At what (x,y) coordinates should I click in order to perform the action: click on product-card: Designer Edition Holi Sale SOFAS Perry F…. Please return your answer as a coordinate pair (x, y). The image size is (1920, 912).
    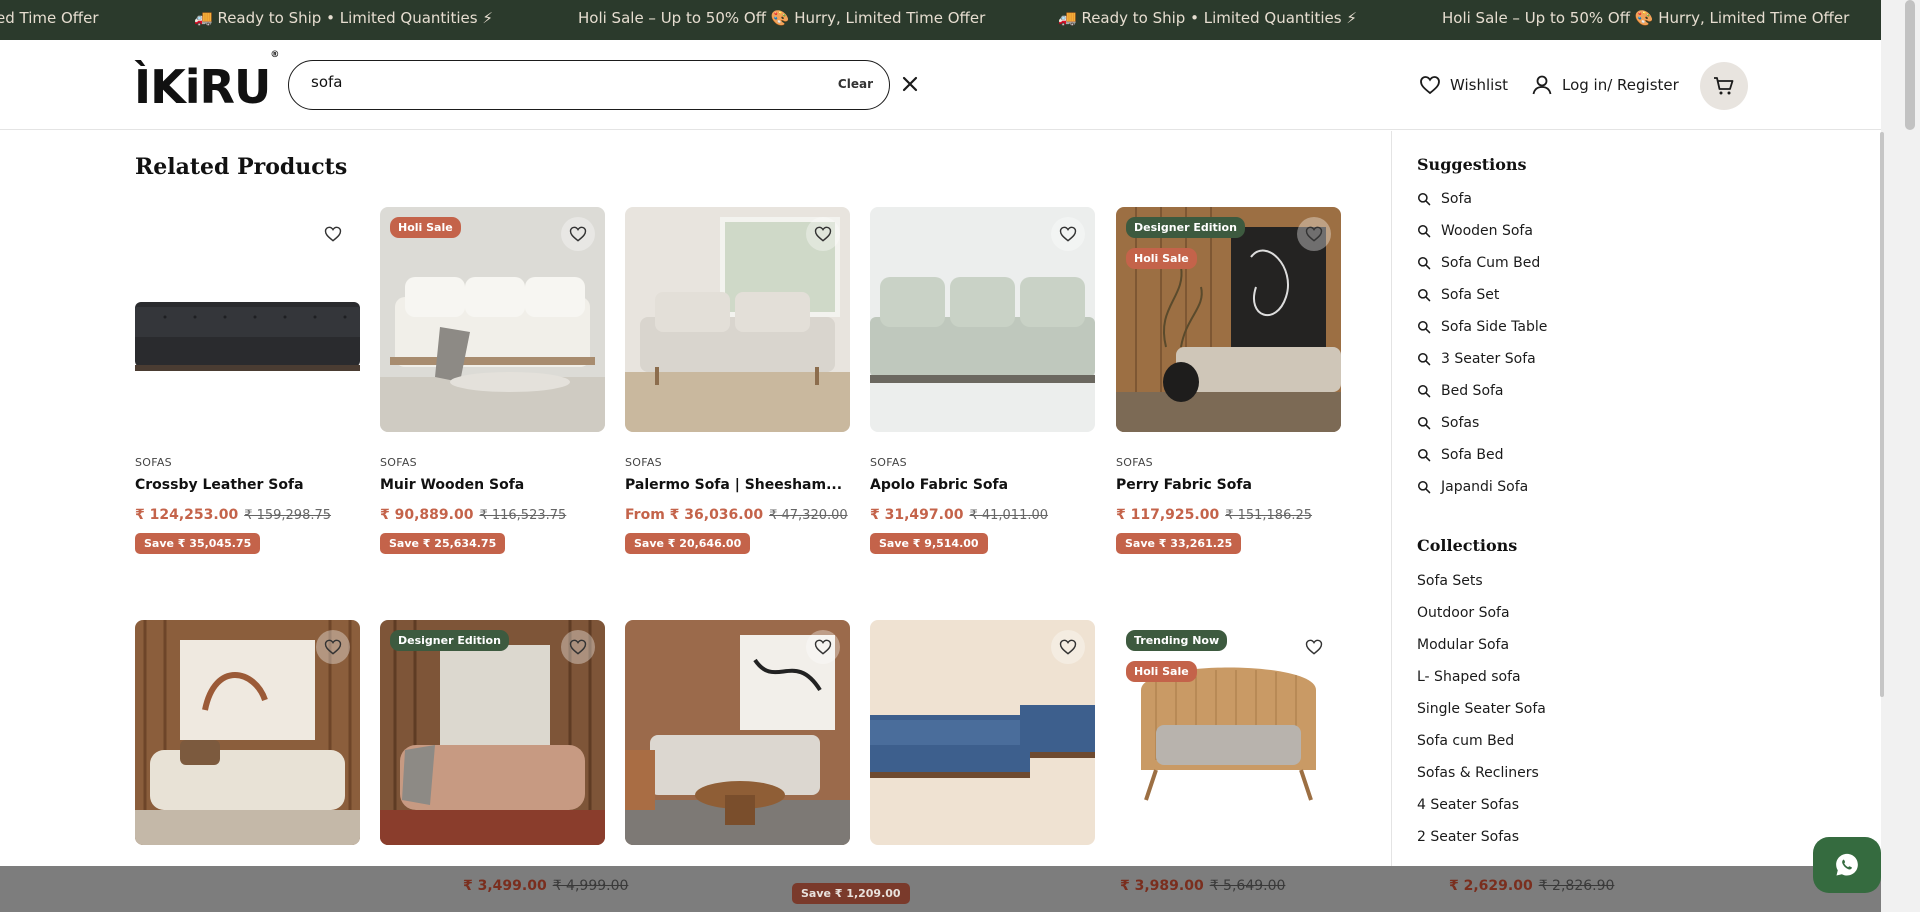
    Looking at the image, I should click on (1228, 380).